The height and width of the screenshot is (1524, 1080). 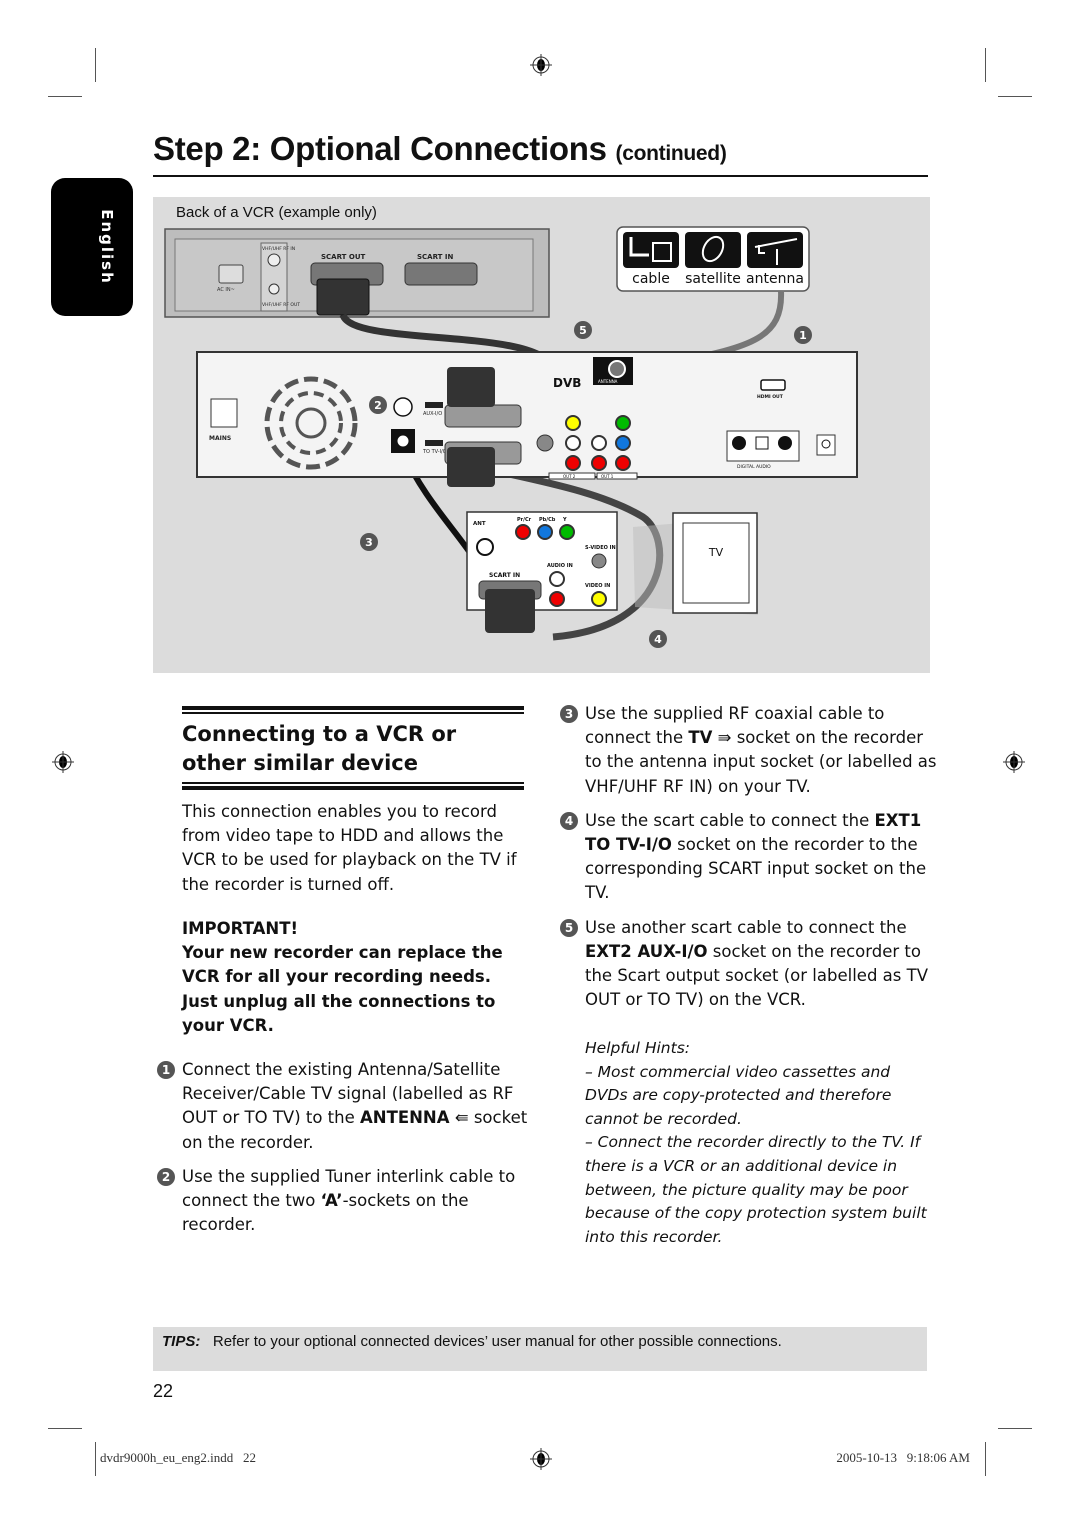 What do you see at coordinates (226, 290) in the screenshot?
I see `vcr-ac-label: AC IN~` at bounding box center [226, 290].